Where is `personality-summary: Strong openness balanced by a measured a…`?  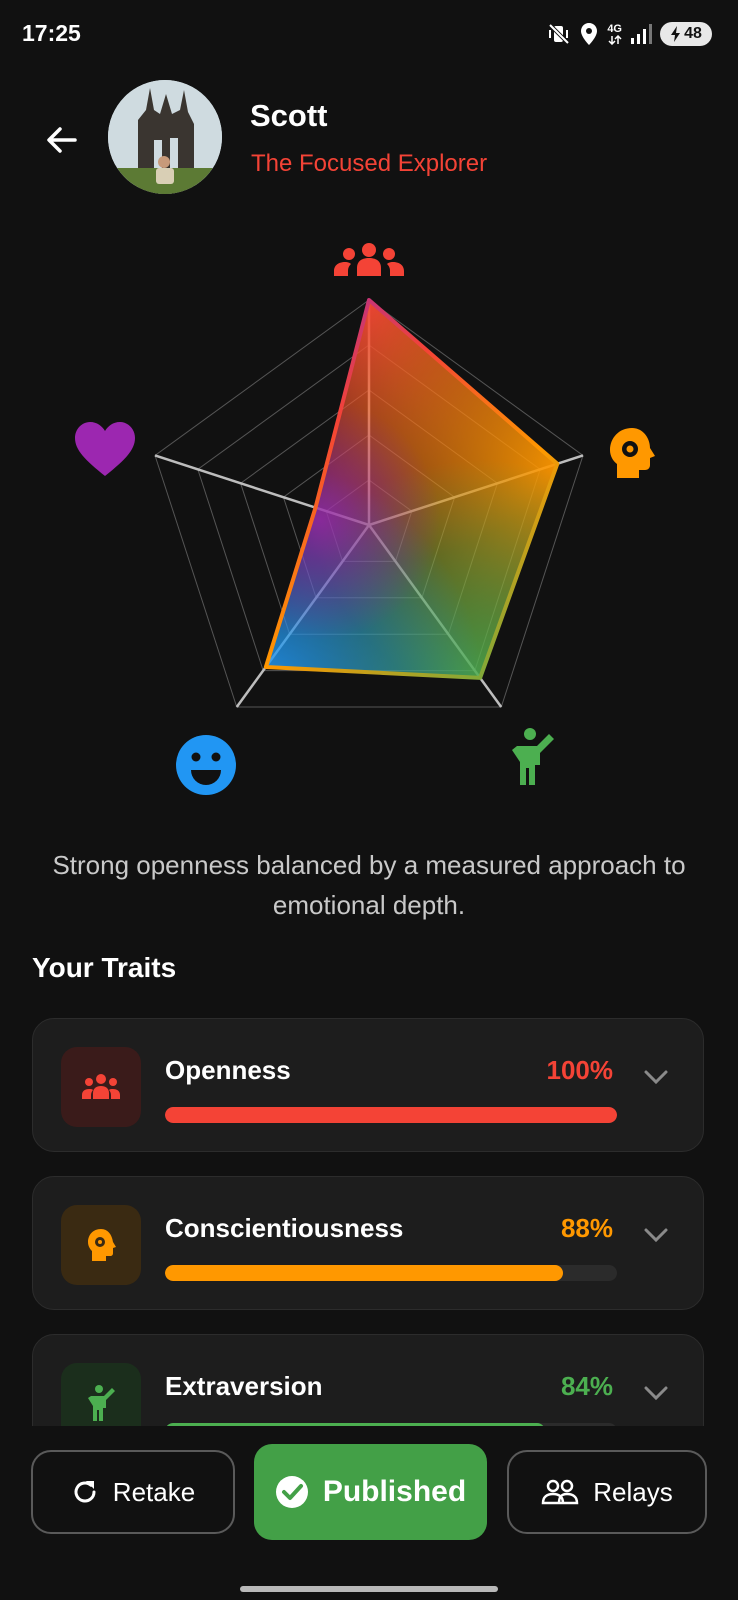 personality-summary: Strong openness balanced by a measured a… is located at coordinates (369, 885).